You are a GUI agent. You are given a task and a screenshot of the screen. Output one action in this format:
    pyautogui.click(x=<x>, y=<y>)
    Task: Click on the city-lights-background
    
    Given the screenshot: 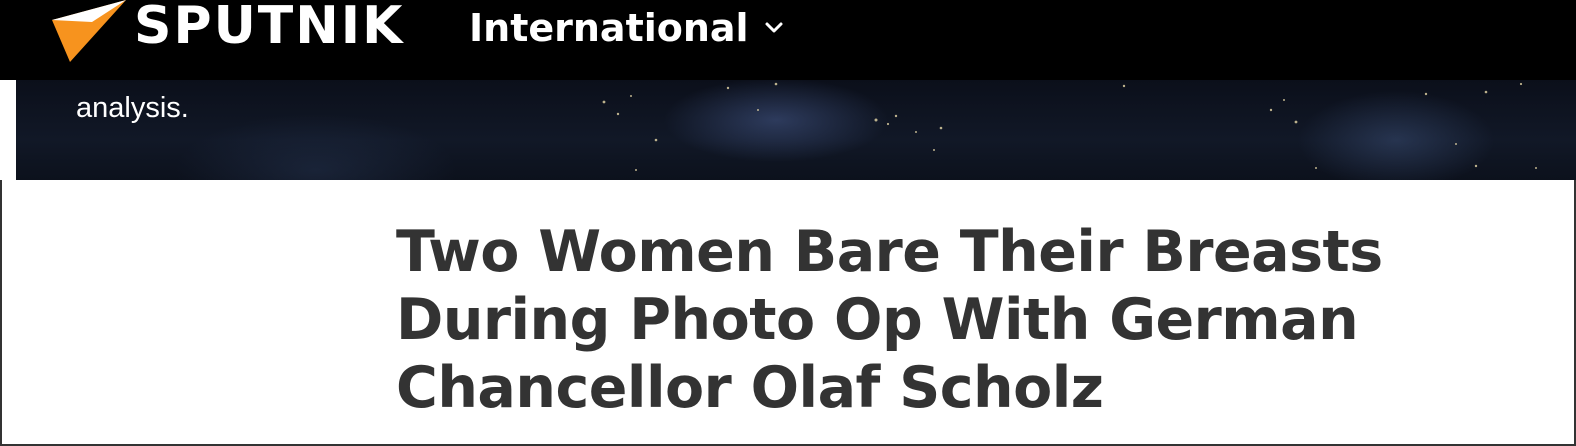 What is the action you would take?
    pyautogui.click(x=1069, y=126)
    